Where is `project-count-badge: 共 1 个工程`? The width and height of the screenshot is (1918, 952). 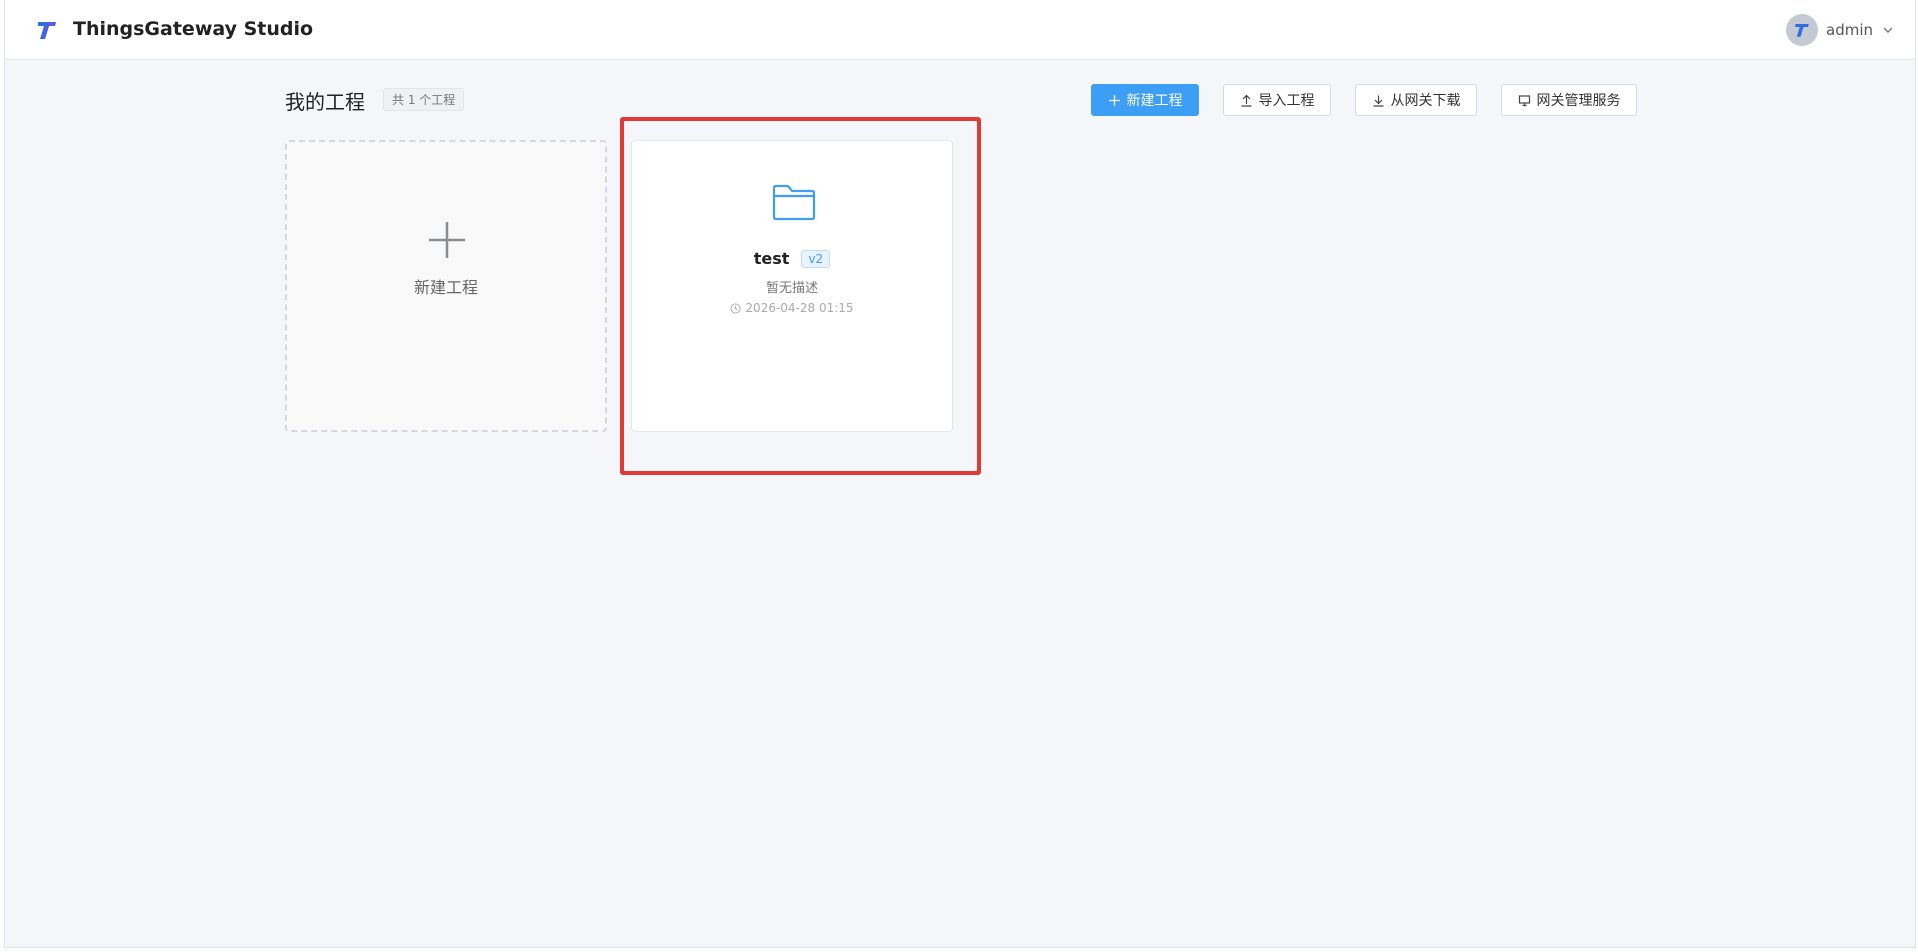
project-count-badge: 共 1 个工程 is located at coordinates (424, 99).